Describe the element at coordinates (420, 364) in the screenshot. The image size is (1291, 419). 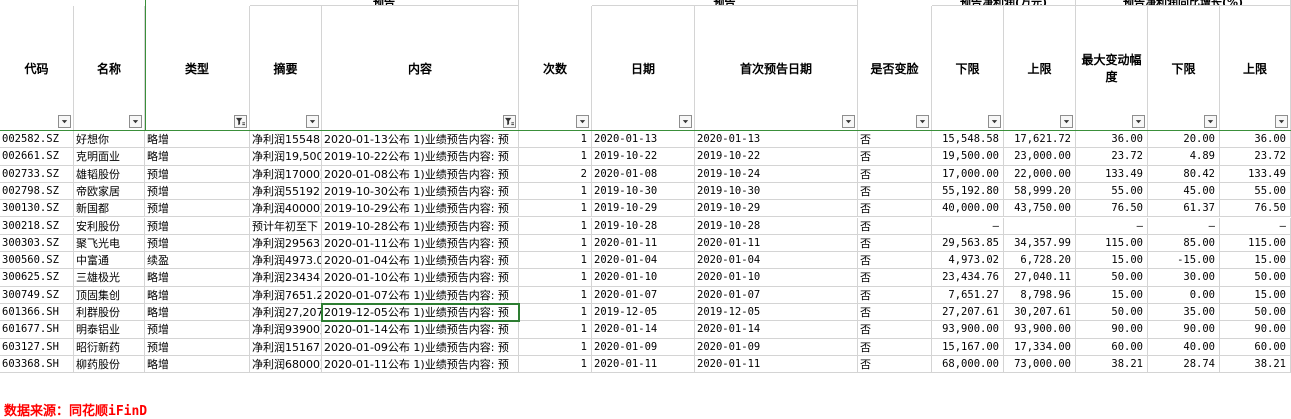
I see `cell-r13-c4: 2020-01-11公布 1)业绩预告内容: 预` at that location.